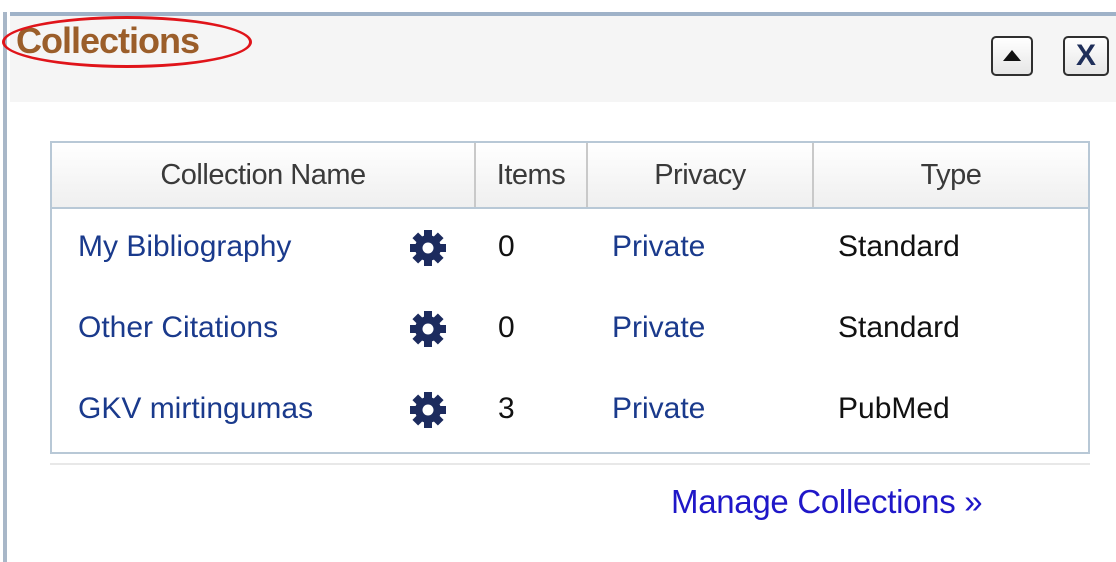 The height and width of the screenshot is (562, 1116). What do you see at coordinates (263, 175) in the screenshot?
I see `column-header-collection-name: Collection Name` at bounding box center [263, 175].